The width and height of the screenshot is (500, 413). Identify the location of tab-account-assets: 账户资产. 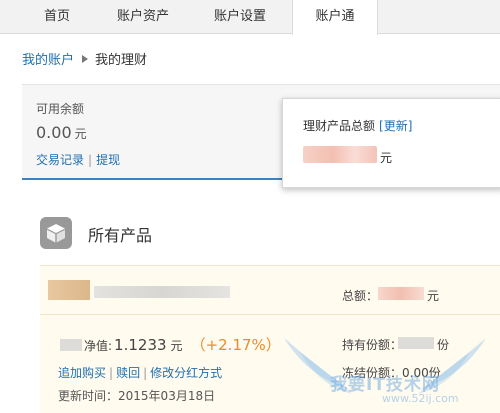
(143, 17).